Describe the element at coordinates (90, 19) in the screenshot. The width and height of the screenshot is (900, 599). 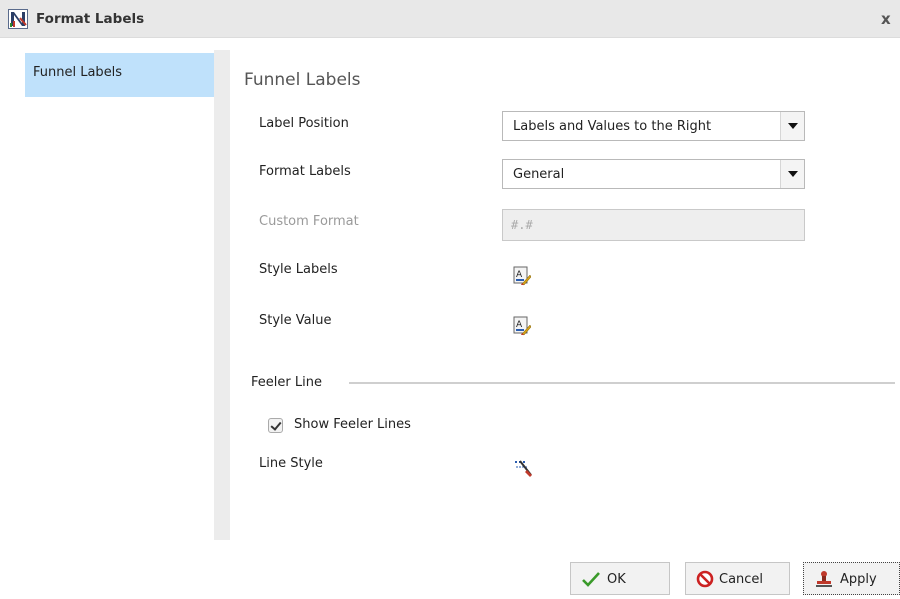
I see `dialog-title: Format Labels` at that location.